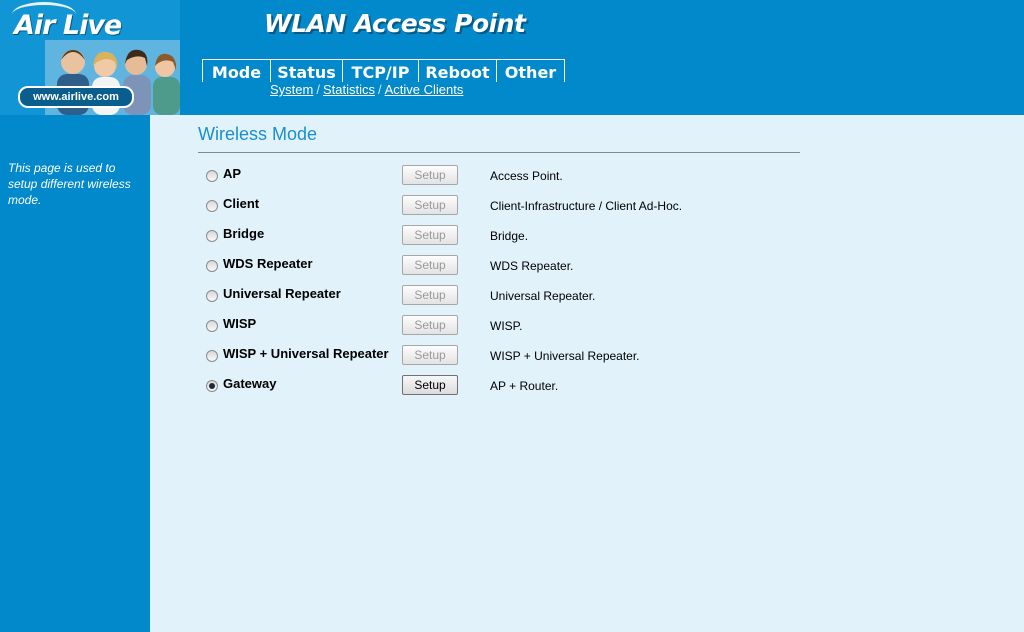  I want to click on subnav-link-system: System, so click(291, 89).